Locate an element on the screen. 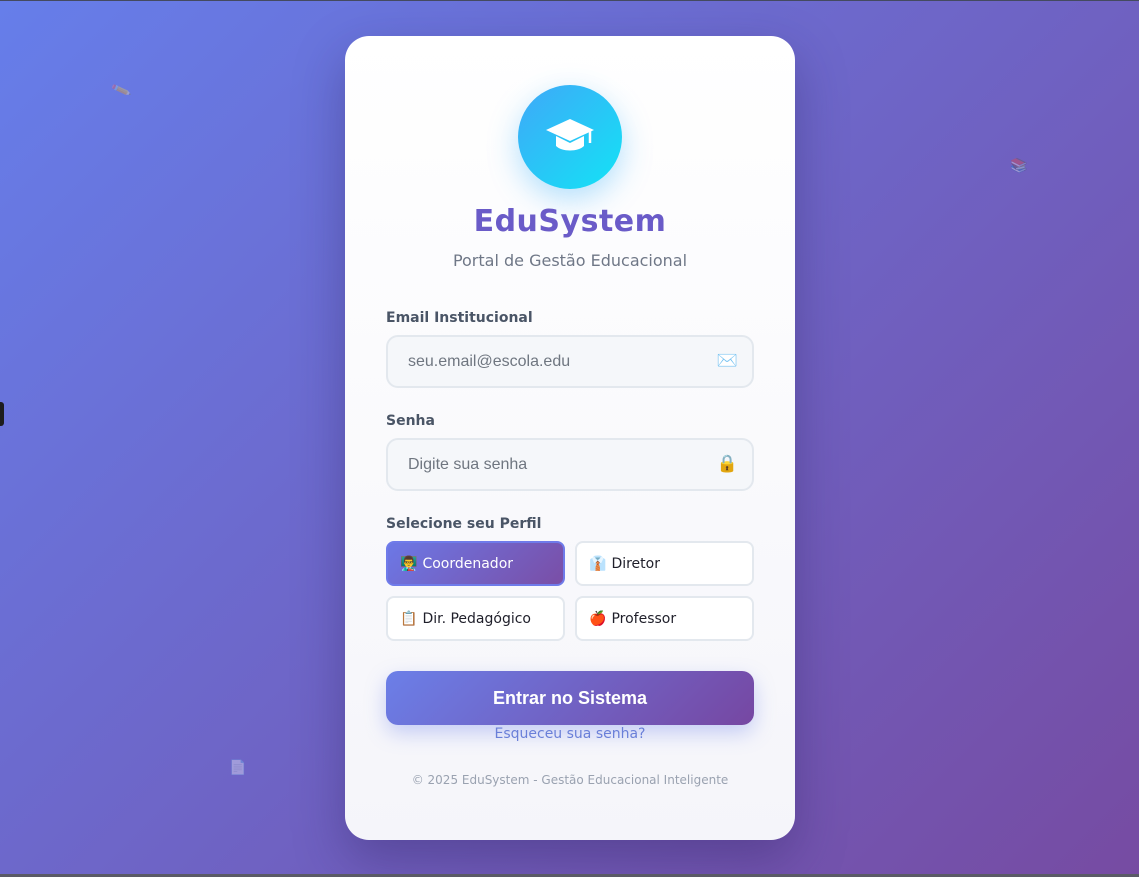  graduation-cap-icon is located at coordinates (570, 135).